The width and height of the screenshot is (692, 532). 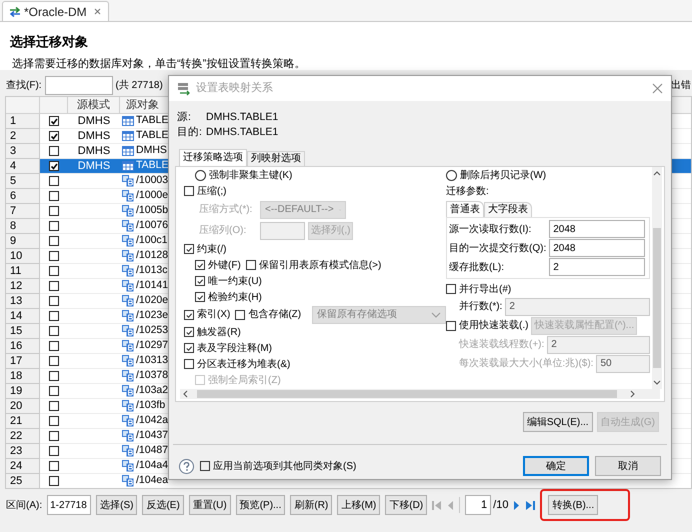 What do you see at coordinates (243, 175) in the screenshot?
I see `option-radio: 强制非聚集主键(K)` at bounding box center [243, 175].